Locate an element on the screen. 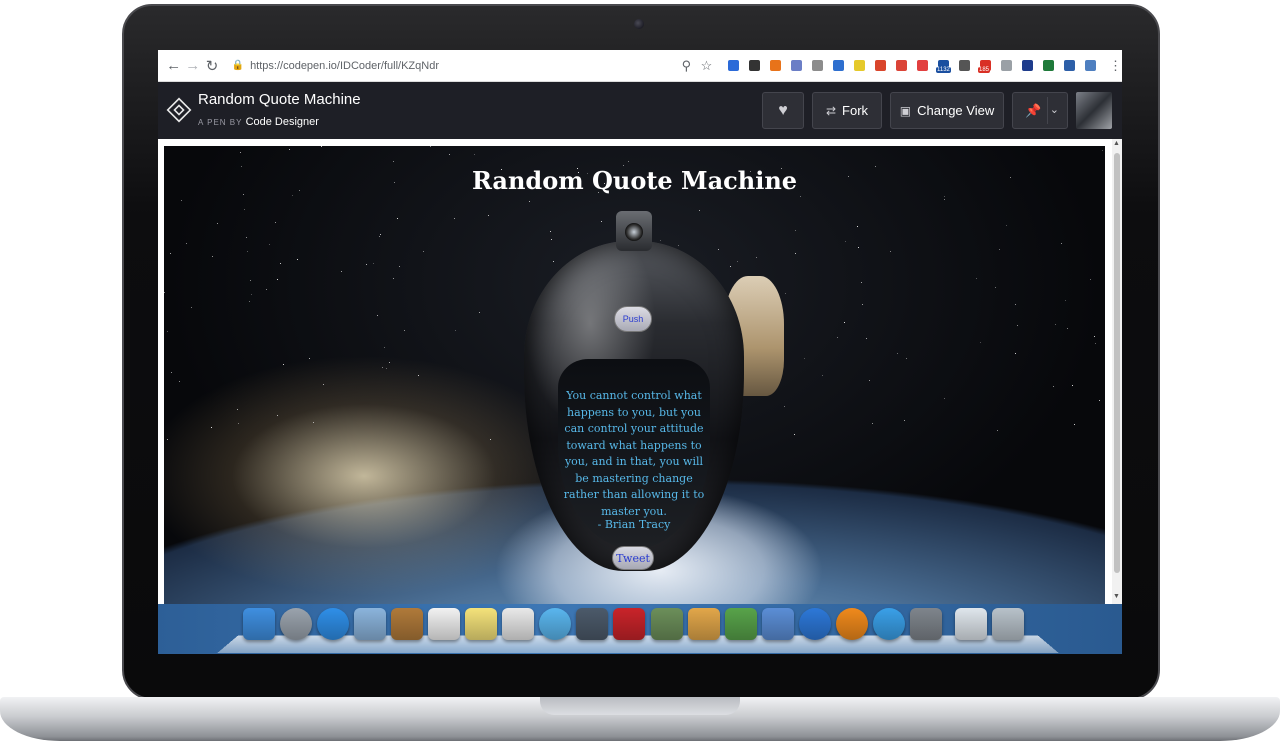 This screenshot has height=744, width=1280. extension-x-icon is located at coordinates (775, 65).